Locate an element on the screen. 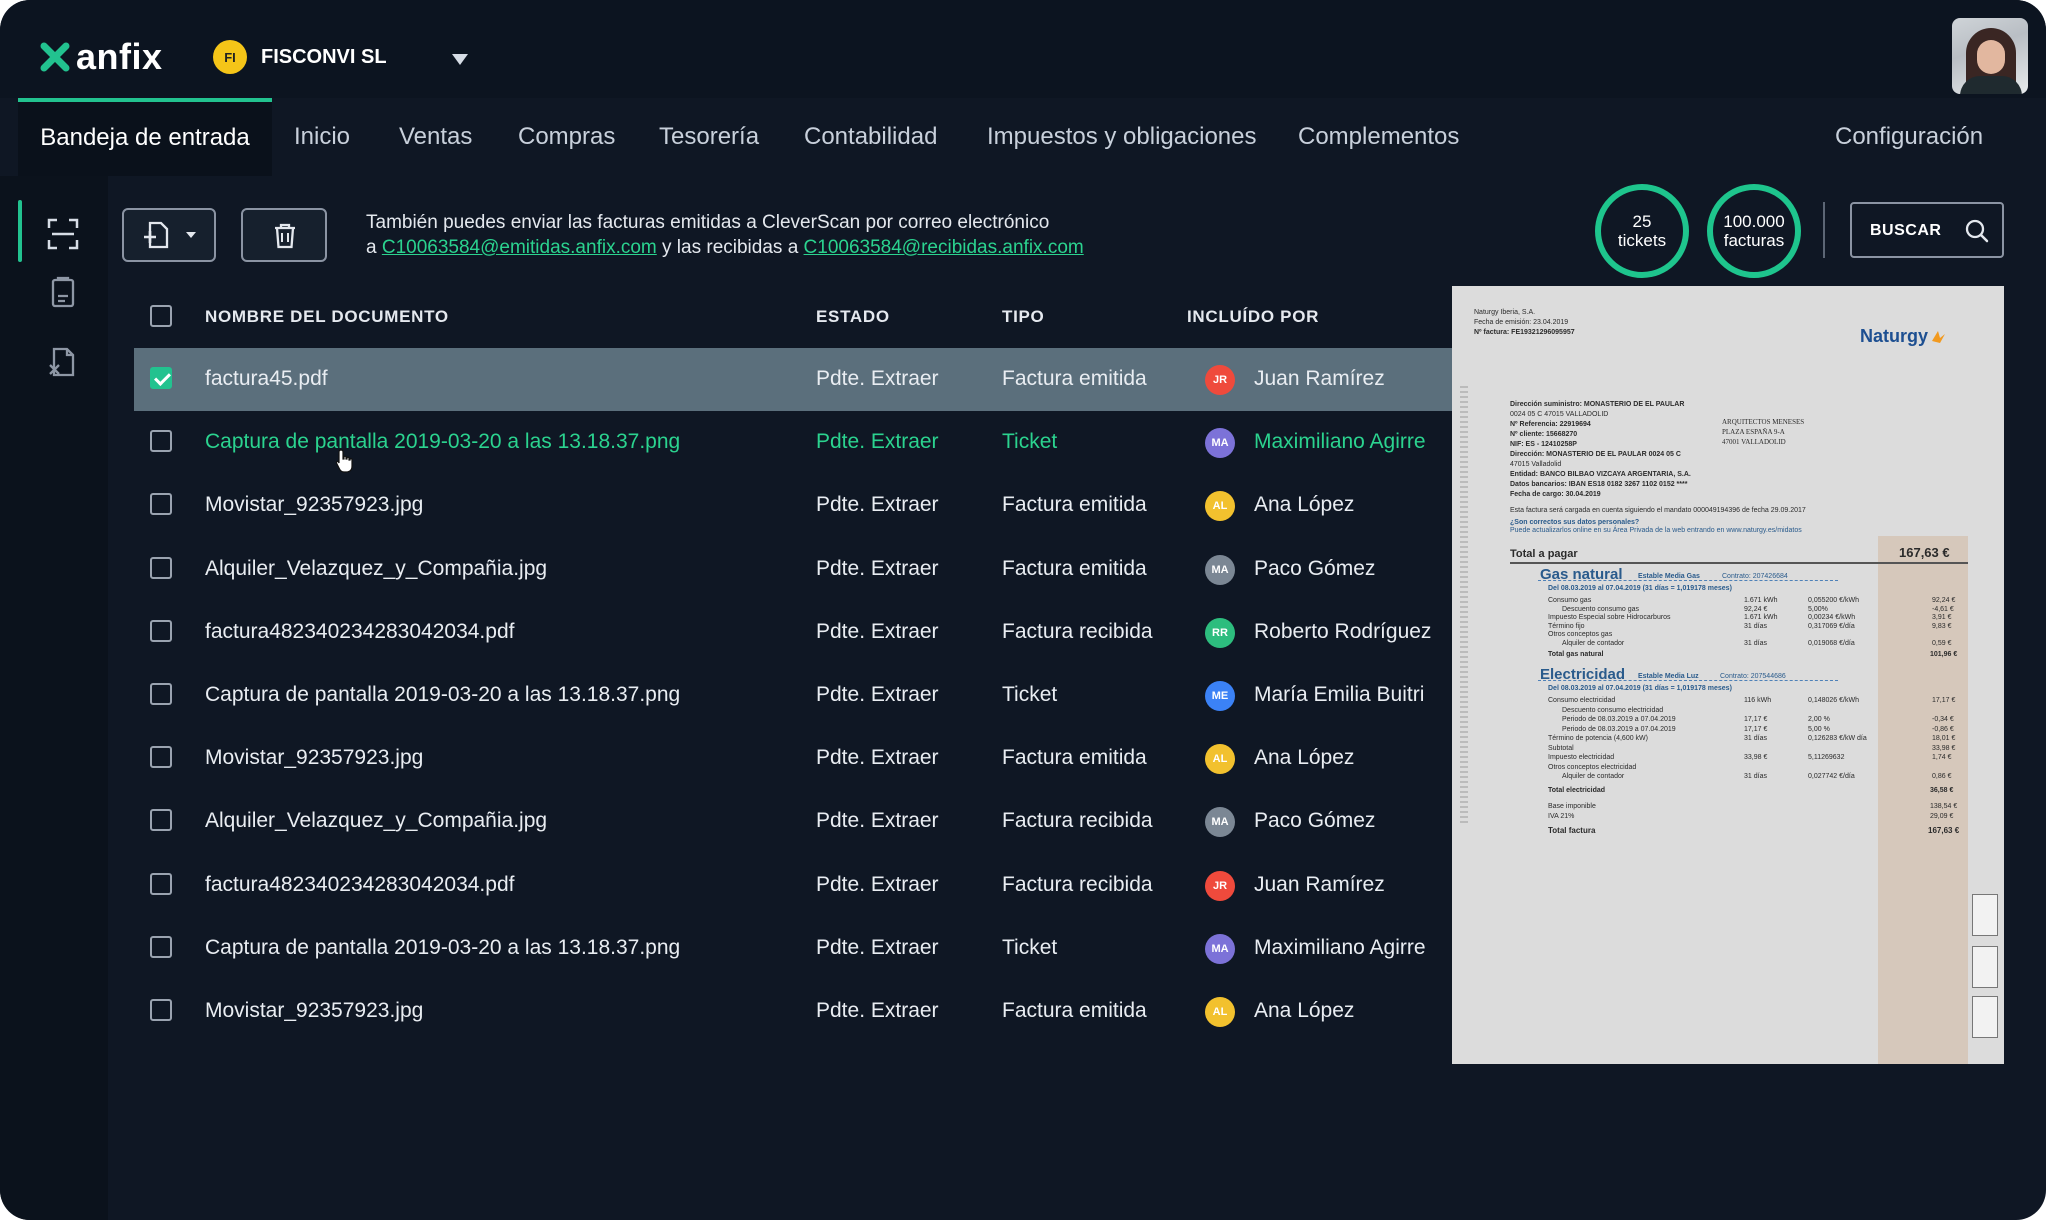 The height and width of the screenshot is (1222, 2048). company-name: FISCONVI SL is located at coordinates (324, 56).